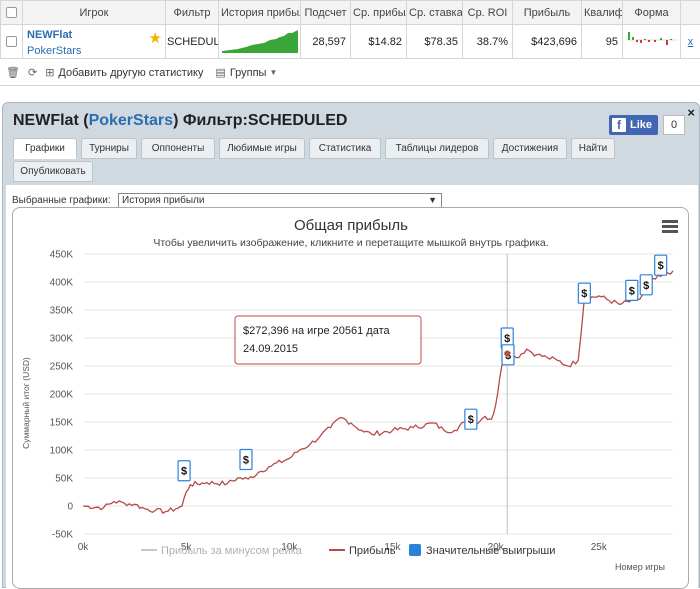  I want to click on panel-filter-label: Фильтр:, so click(215, 120).